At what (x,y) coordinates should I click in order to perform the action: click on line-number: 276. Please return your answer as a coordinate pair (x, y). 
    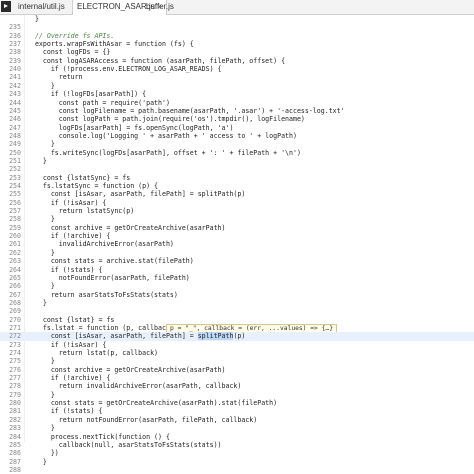
    Looking at the image, I should click on (10, 370).